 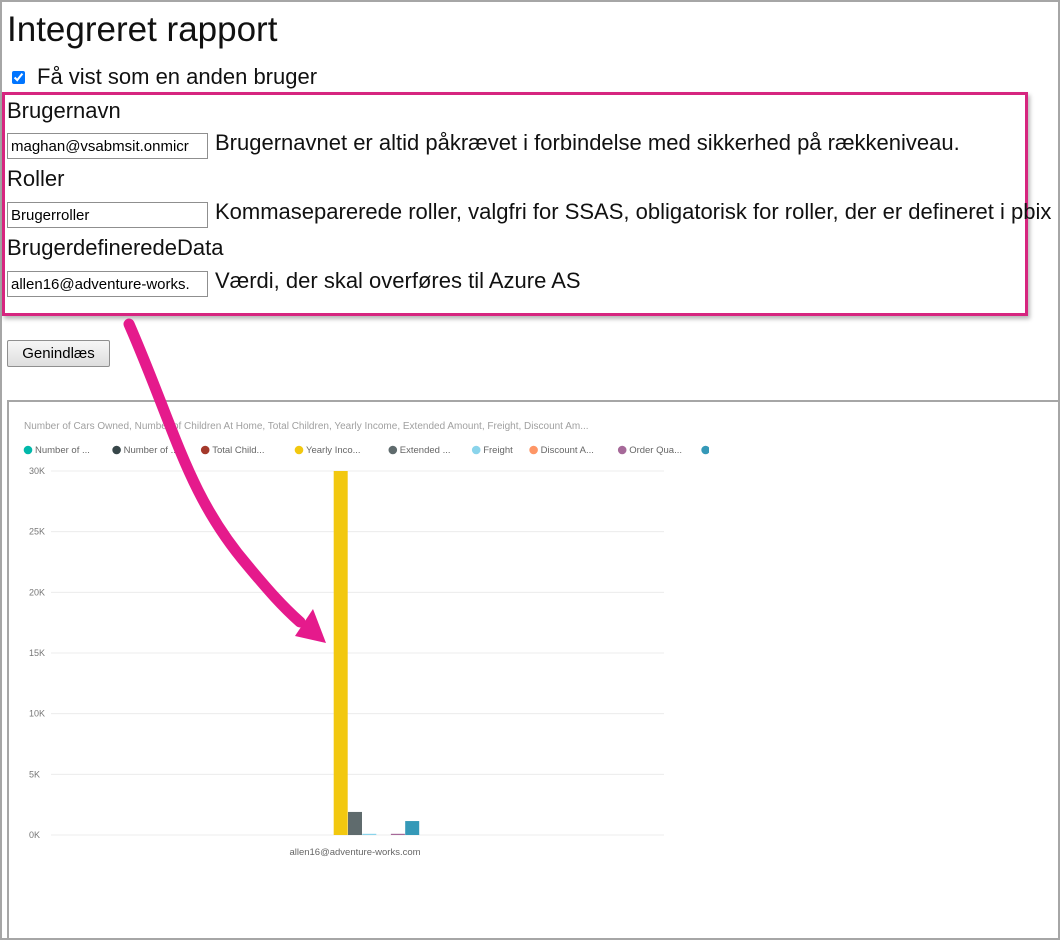 What do you see at coordinates (34, 835) in the screenshot?
I see `y-tick-label: 0K` at bounding box center [34, 835].